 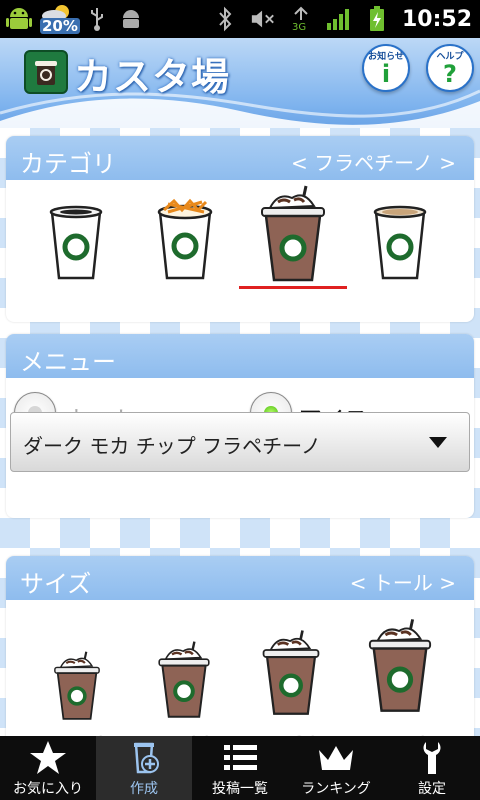 I want to click on battery-percent-text: 20%, so click(x=60, y=26).